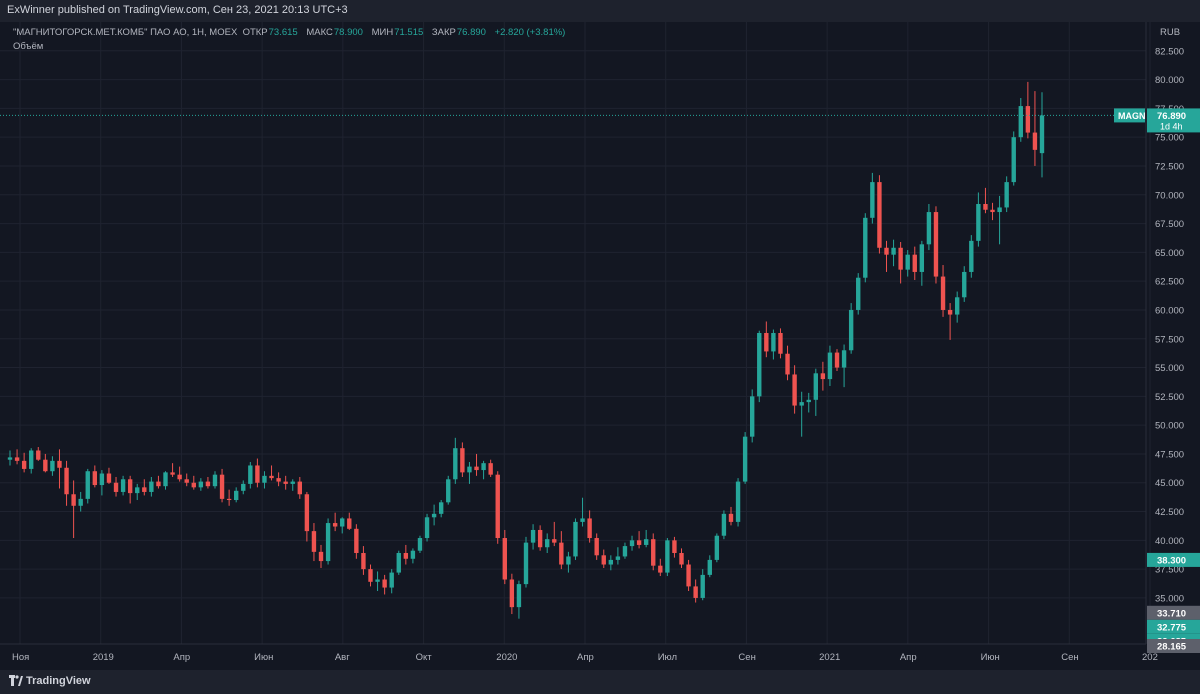 The width and height of the screenshot is (1200, 694). What do you see at coordinates (125, 32) in the screenshot?
I see `legend-symbol: "МАГНИТОГОРСК.МЕТ.КОМБ" ПАО АО, 1Н, МОЕХ` at bounding box center [125, 32].